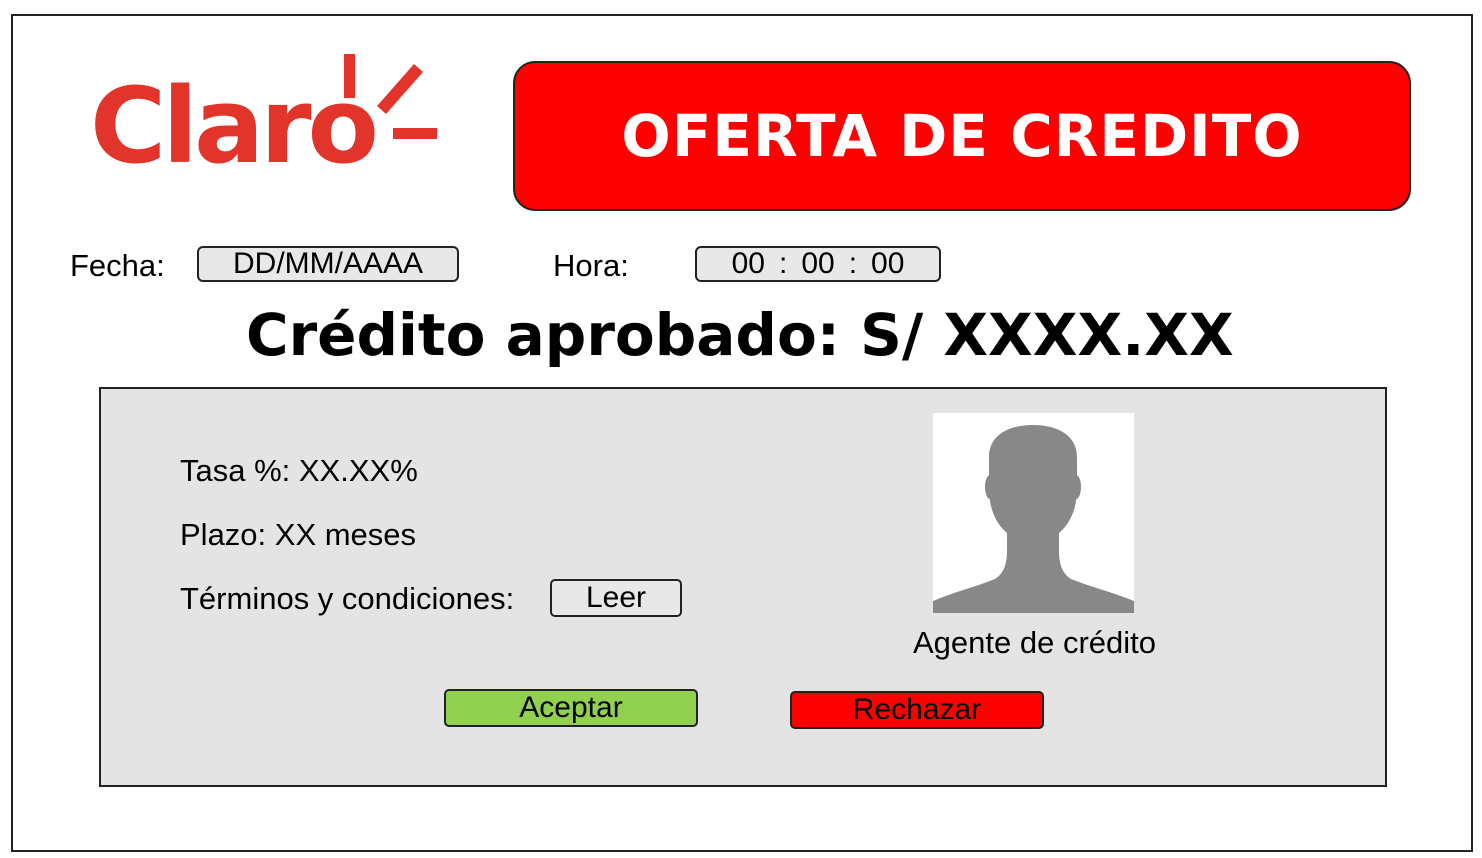  Describe the element at coordinates (347, 598) in the screenshot. I see `terms-label: Términos y condiciones:` at that location.